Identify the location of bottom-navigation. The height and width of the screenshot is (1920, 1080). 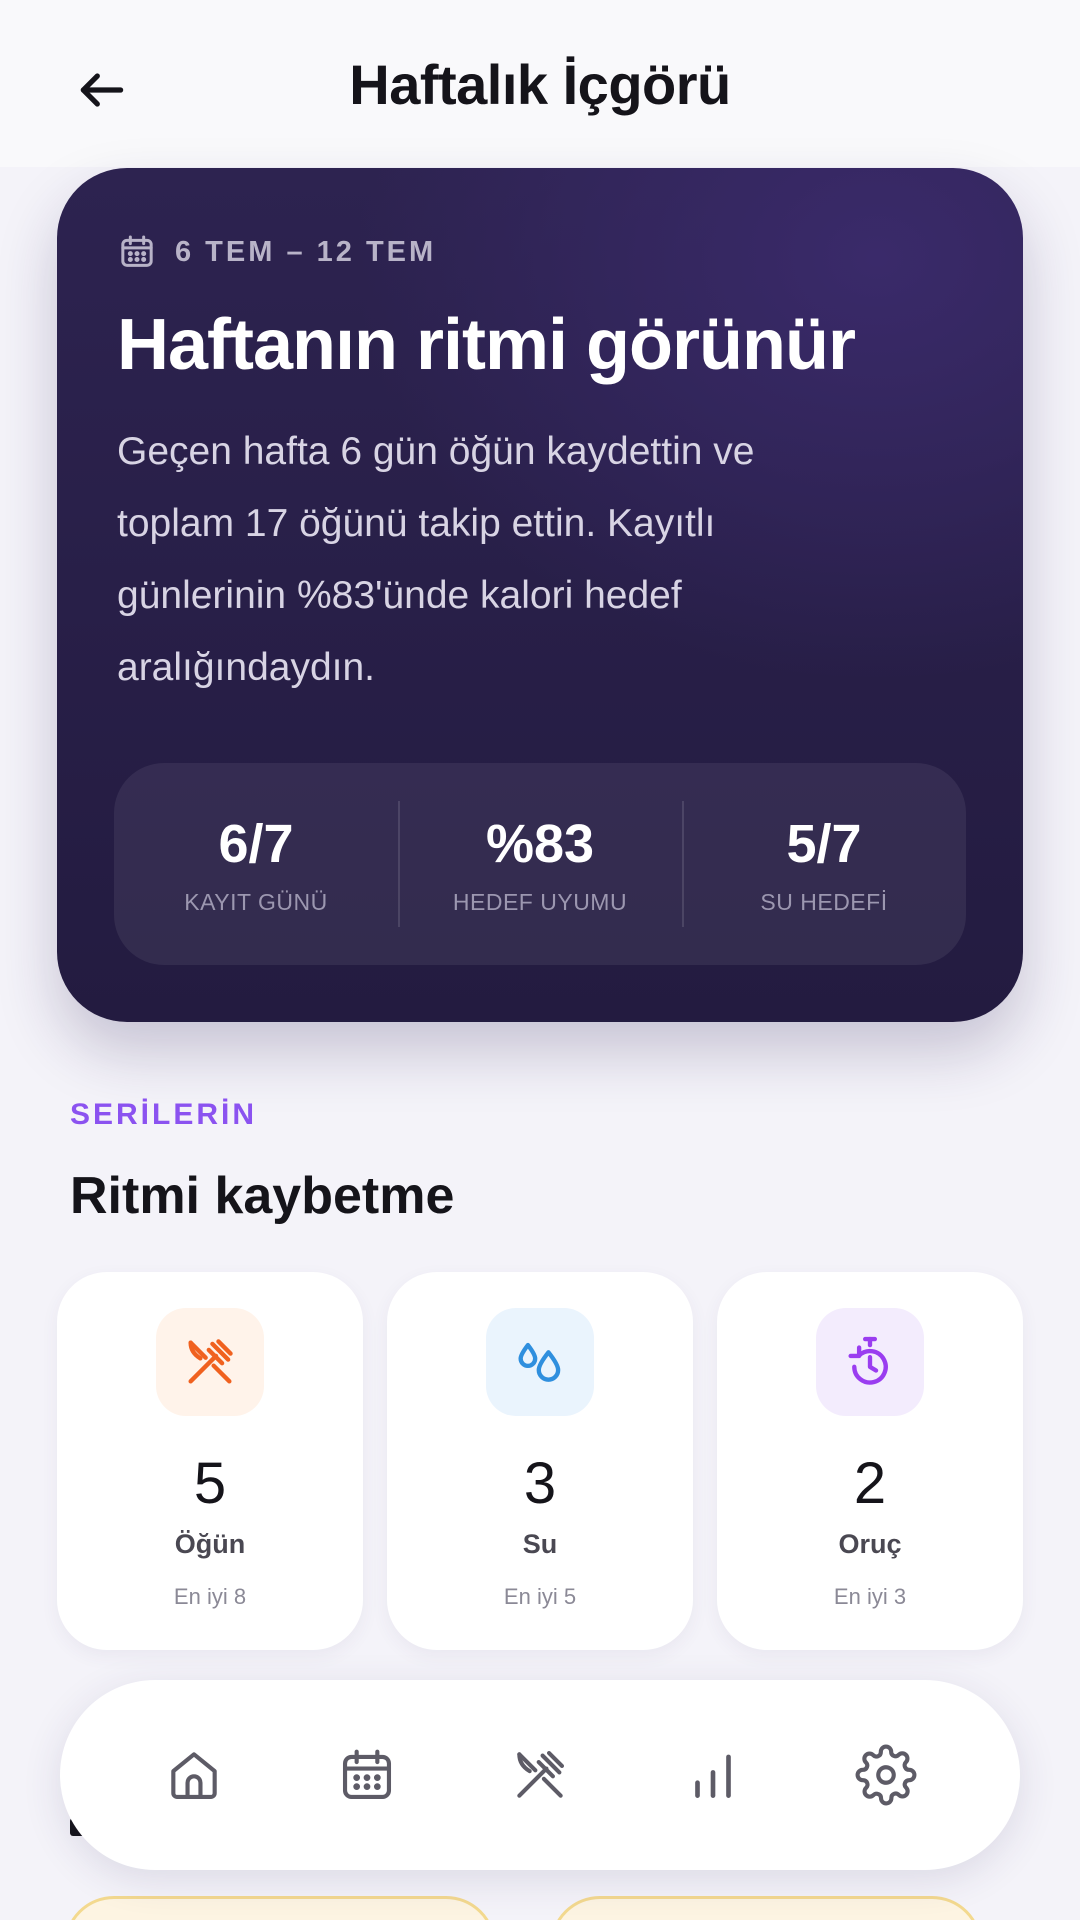
(540, 1775).